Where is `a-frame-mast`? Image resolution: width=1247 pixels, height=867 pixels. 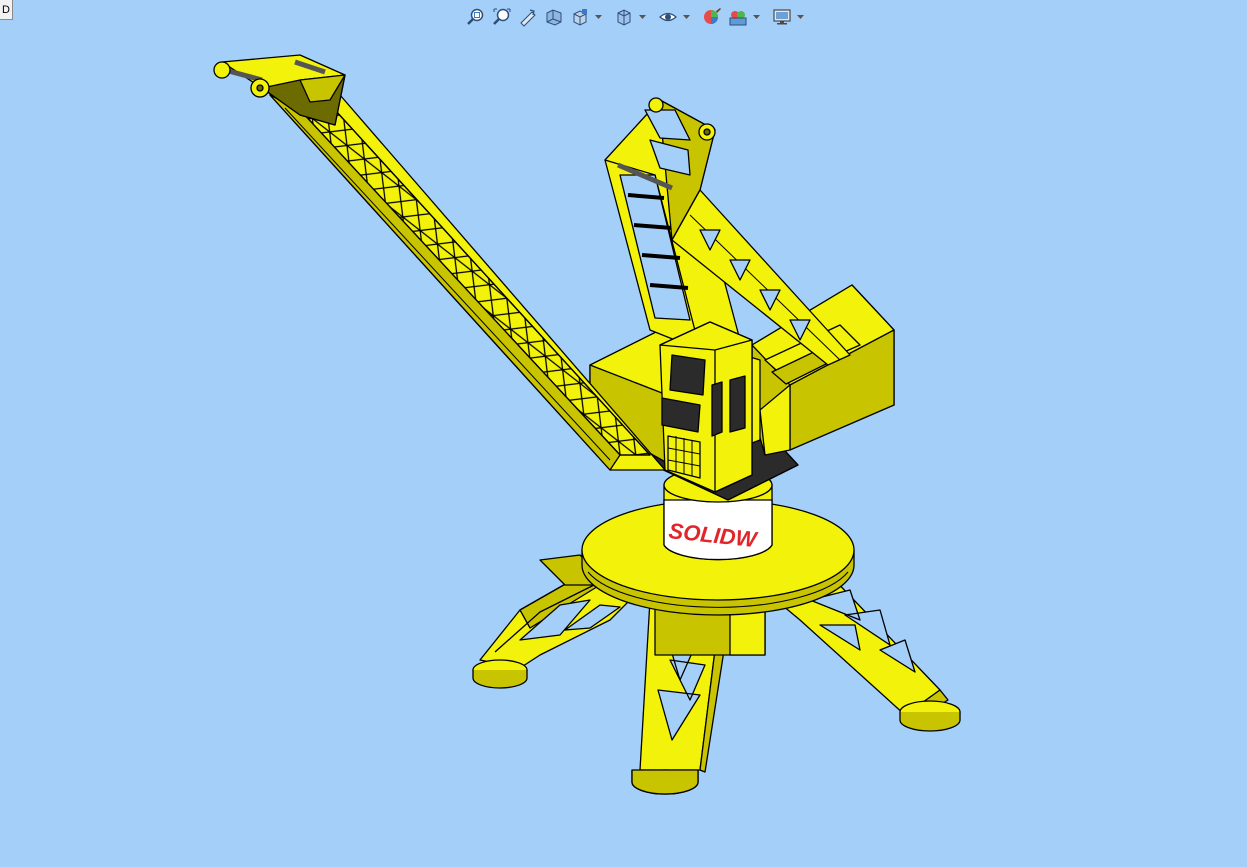
a-frame-mast is located at coordinates (727, 231).